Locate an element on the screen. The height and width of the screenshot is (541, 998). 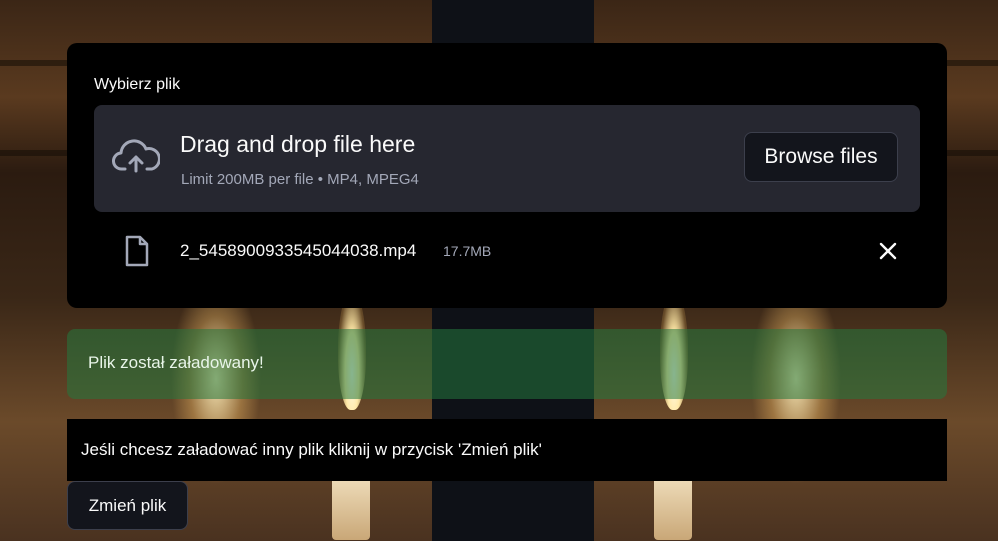
change-file-button: Zmień plik is located at coordinates (127, 505).